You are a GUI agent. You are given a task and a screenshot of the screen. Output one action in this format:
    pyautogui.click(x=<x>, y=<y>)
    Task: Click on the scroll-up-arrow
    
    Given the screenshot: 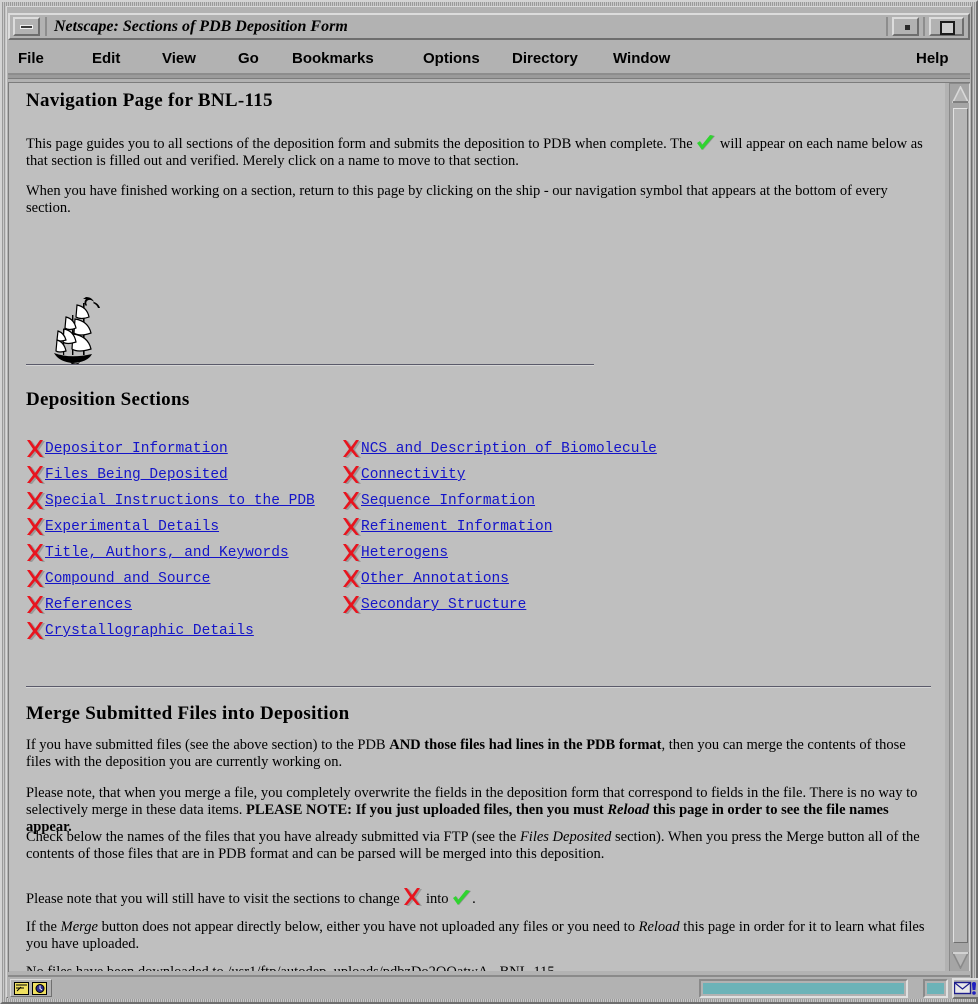 What is the action you would take?
    pyautogui.click(x=960, y=94)
    